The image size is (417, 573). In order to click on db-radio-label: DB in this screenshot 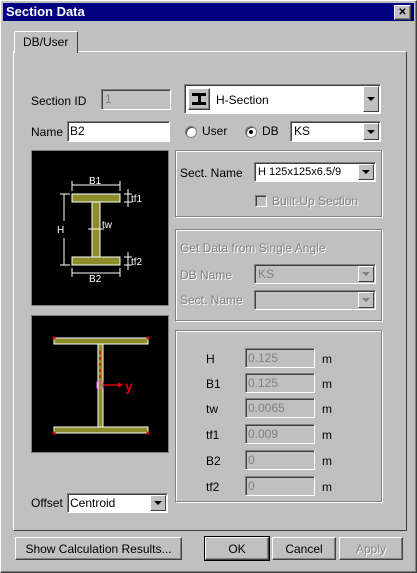, I will do `click(270, 131)`.